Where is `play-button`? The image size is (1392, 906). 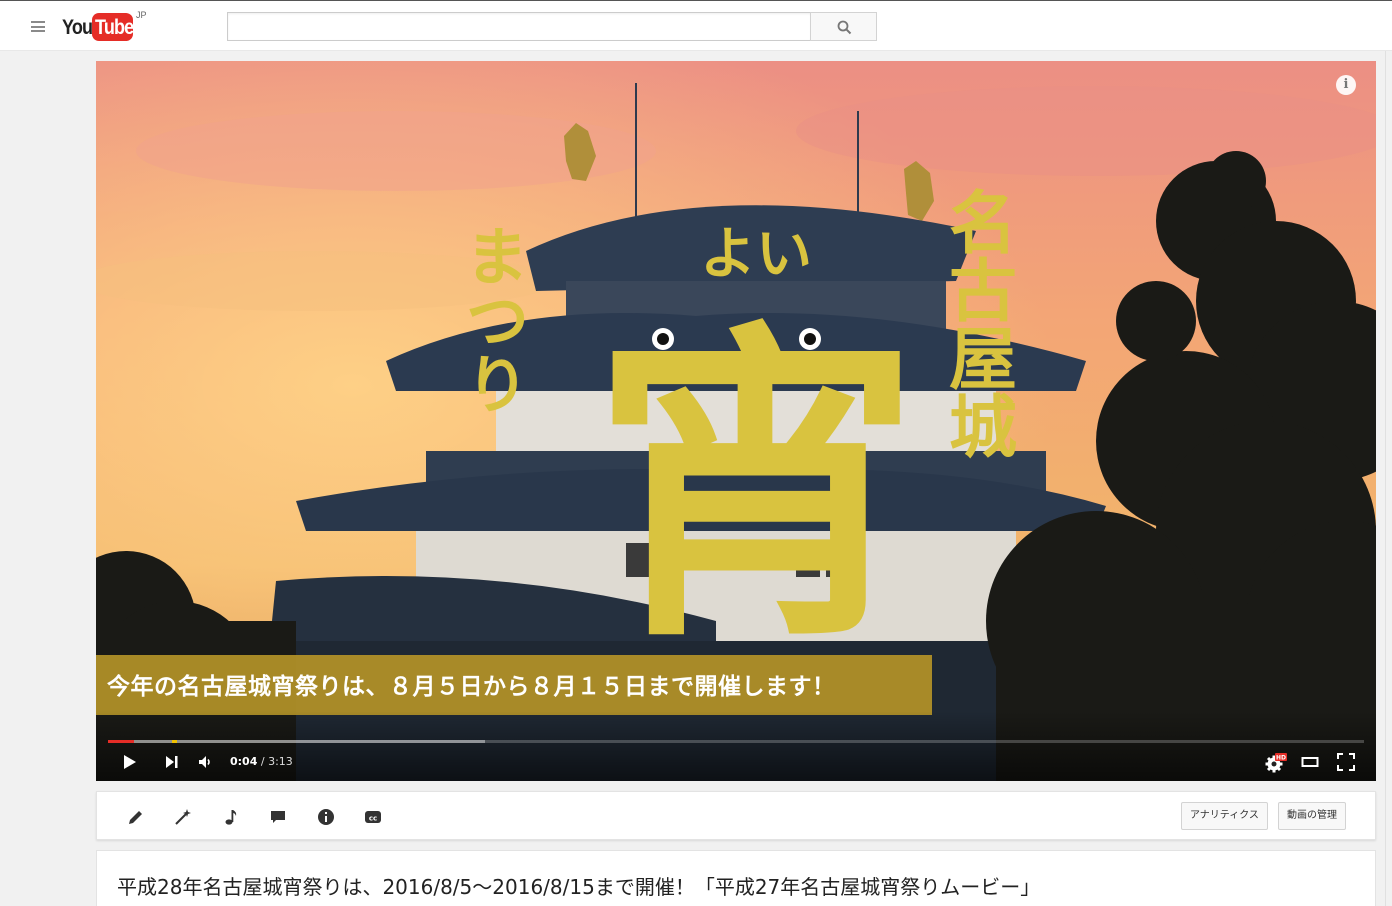 play-button is located at coordinates (130, 762).